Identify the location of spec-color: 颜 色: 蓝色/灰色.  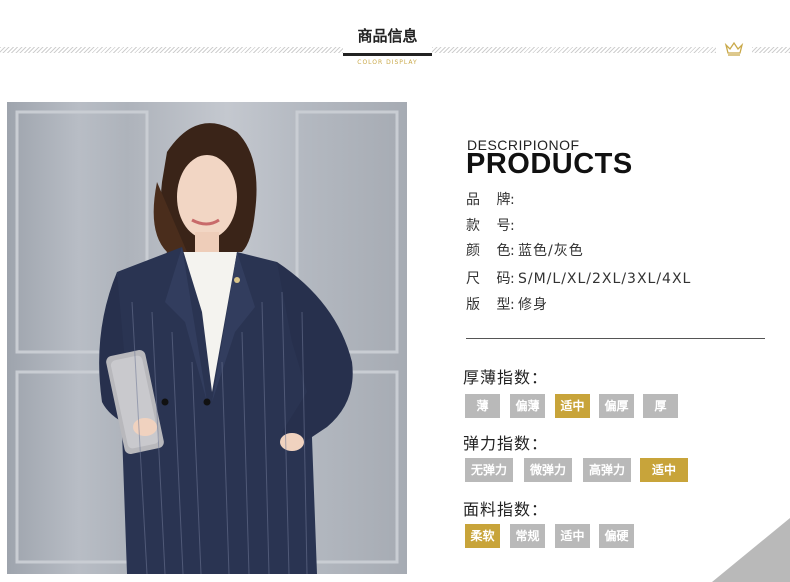
(525, 250).